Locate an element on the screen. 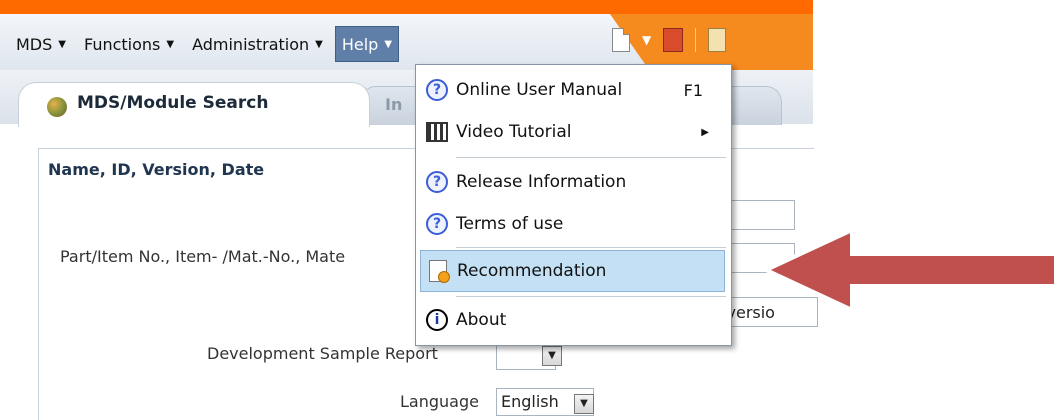 This screenshot has height=420, width=1060. menu-help: Help ▼ is located at coordinates (367, 44).